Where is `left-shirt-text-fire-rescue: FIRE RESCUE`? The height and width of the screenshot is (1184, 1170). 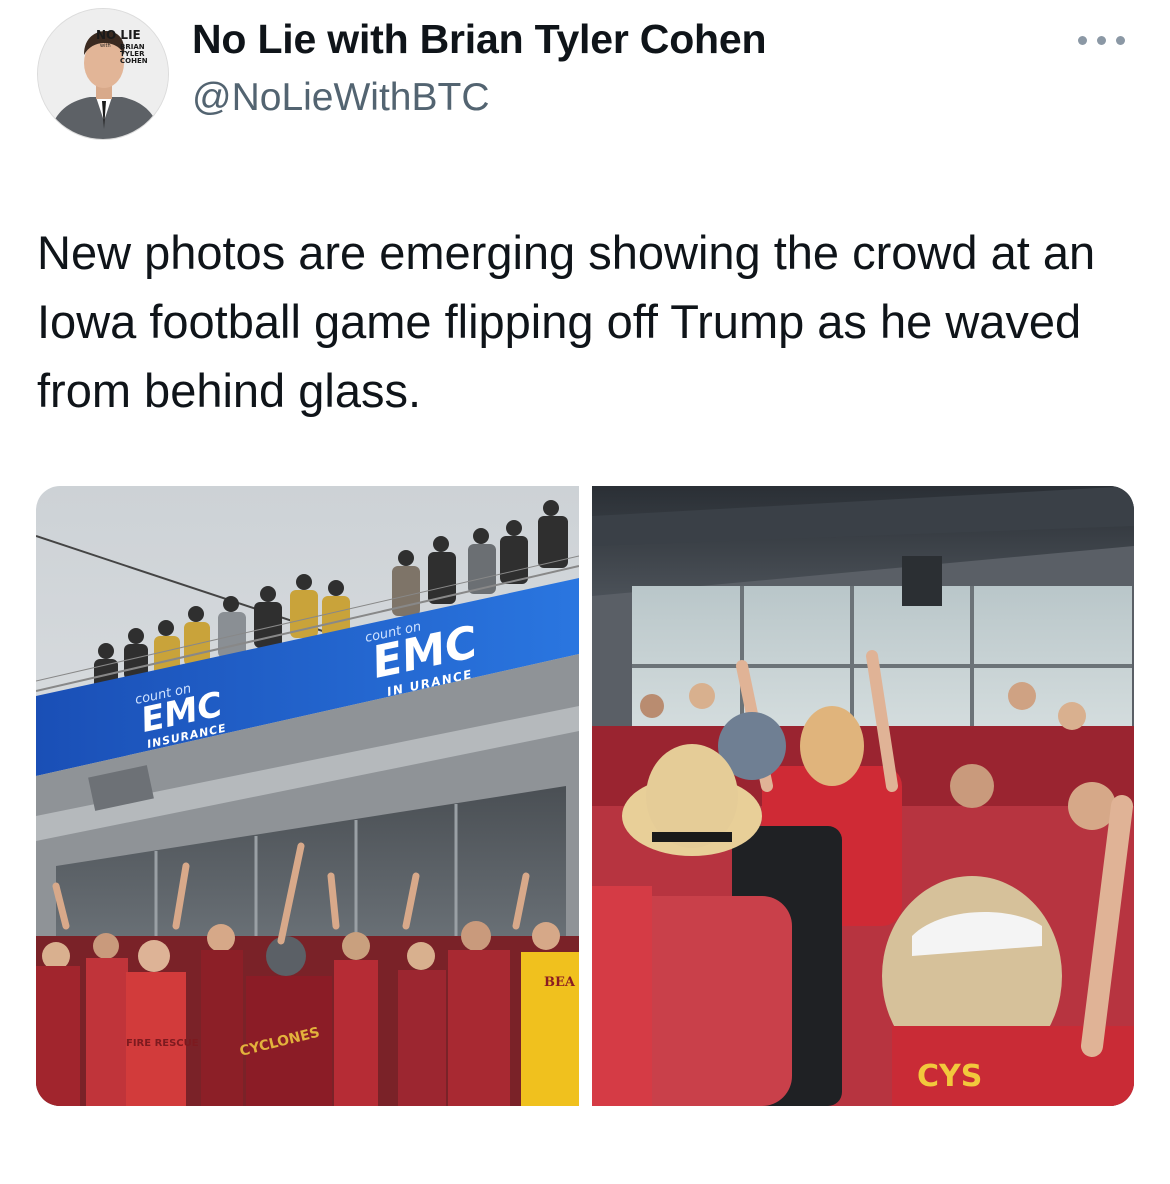 left-shirt-text-fire-rescue: FIRE RESCUE is located at coordinates (162, 1043).